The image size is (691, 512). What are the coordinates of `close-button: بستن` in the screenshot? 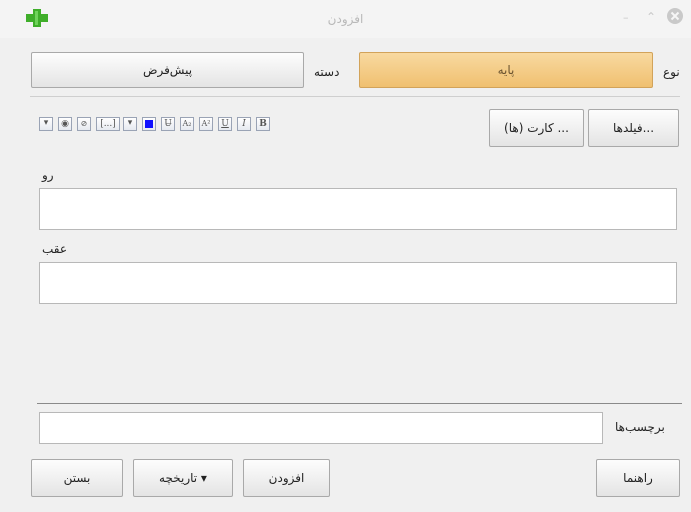 It's located at (77, 478).